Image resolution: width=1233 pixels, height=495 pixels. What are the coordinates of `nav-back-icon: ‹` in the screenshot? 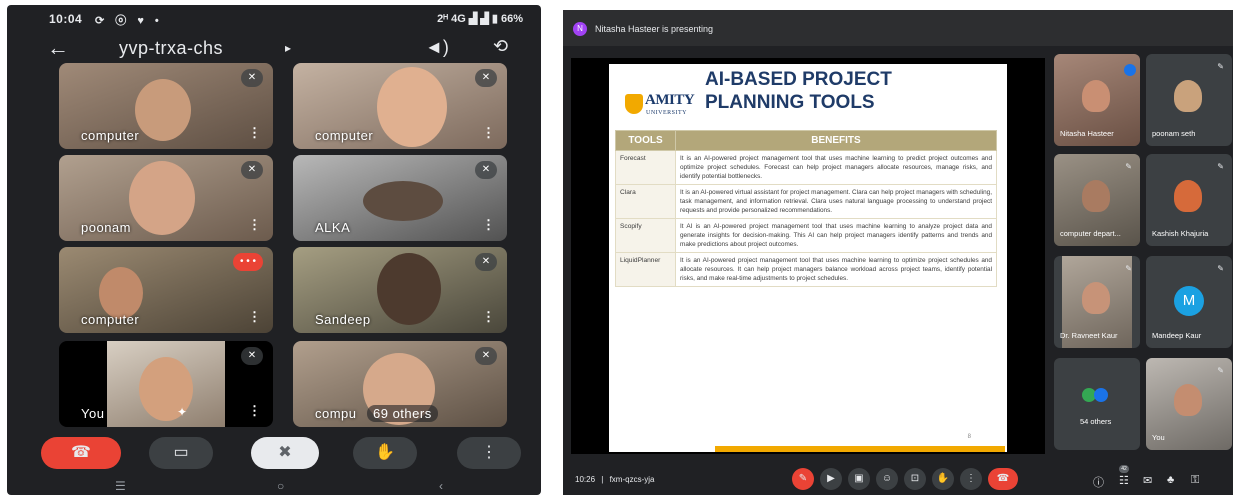 It's located at (441, 486).